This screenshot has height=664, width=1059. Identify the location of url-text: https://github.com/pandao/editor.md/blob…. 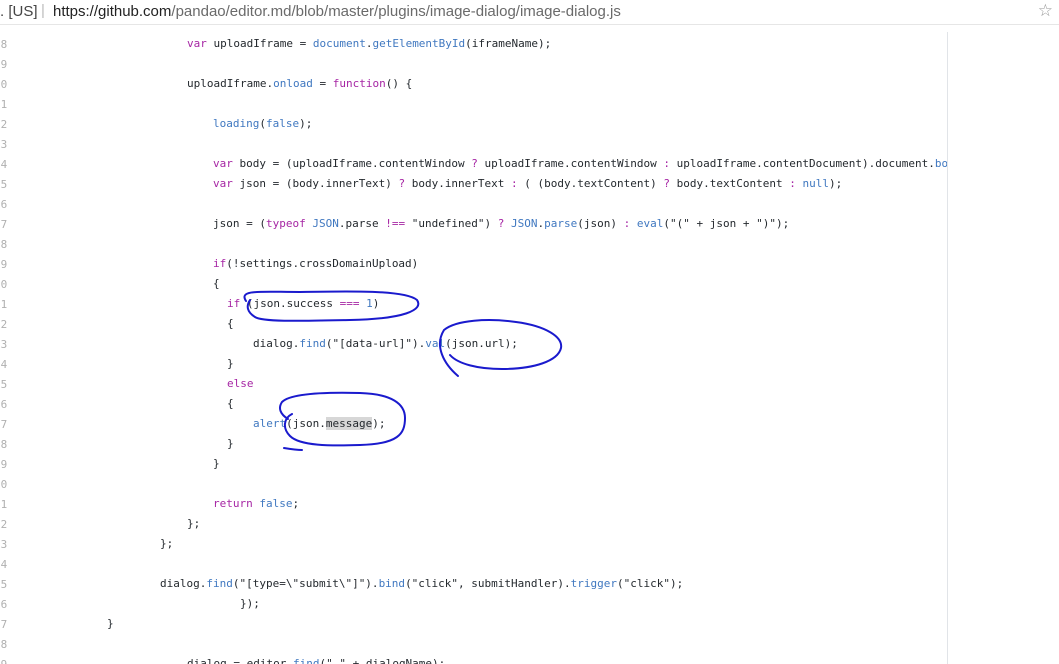
(337, 11).